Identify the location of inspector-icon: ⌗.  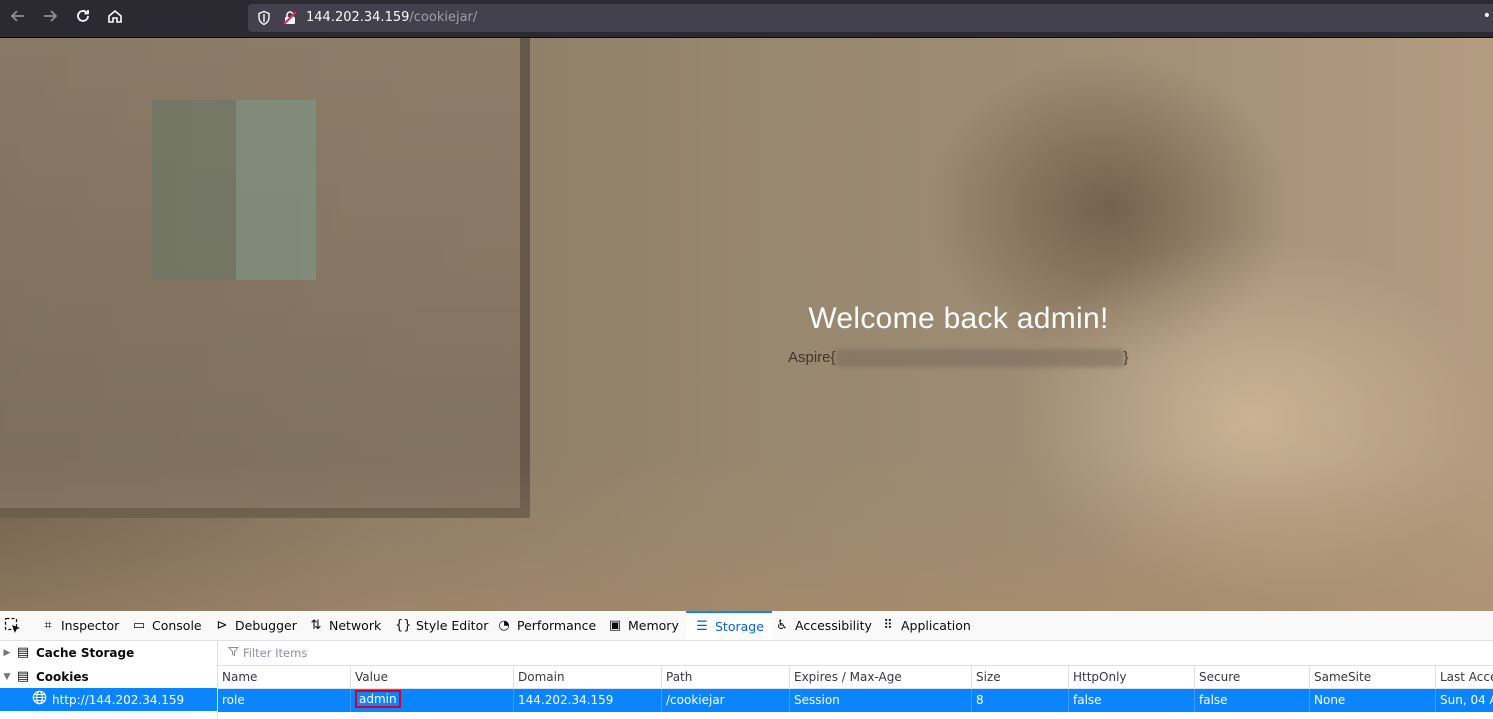
(48, 625).